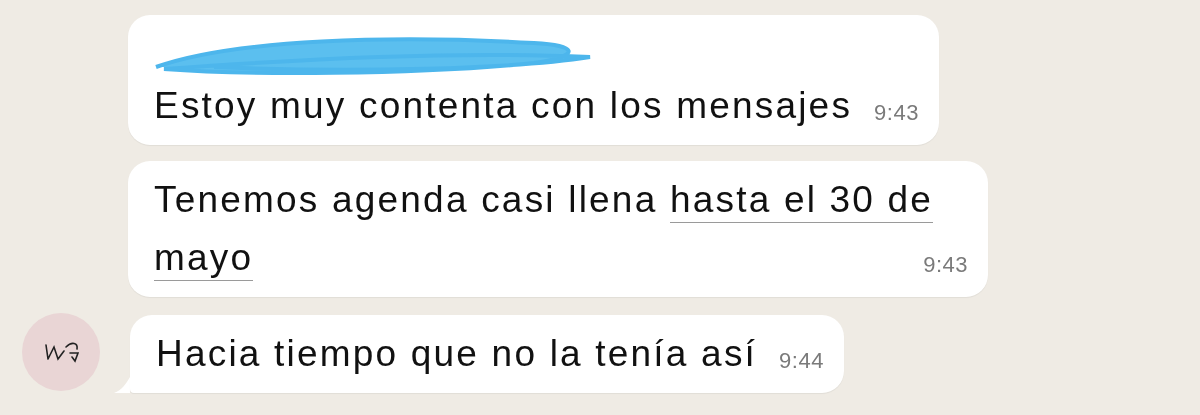 This screenshot has height=415, width=1200. What do you see at coordinates (61, 352) in the screenshot?
I see `contact-avatar` at bounding box center [61, 352].